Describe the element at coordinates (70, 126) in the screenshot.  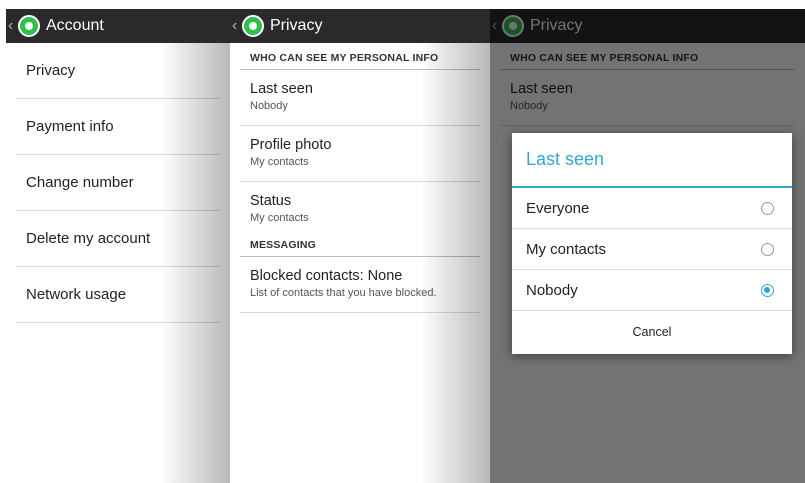
I see `list-item-label: Payment info` at that location.